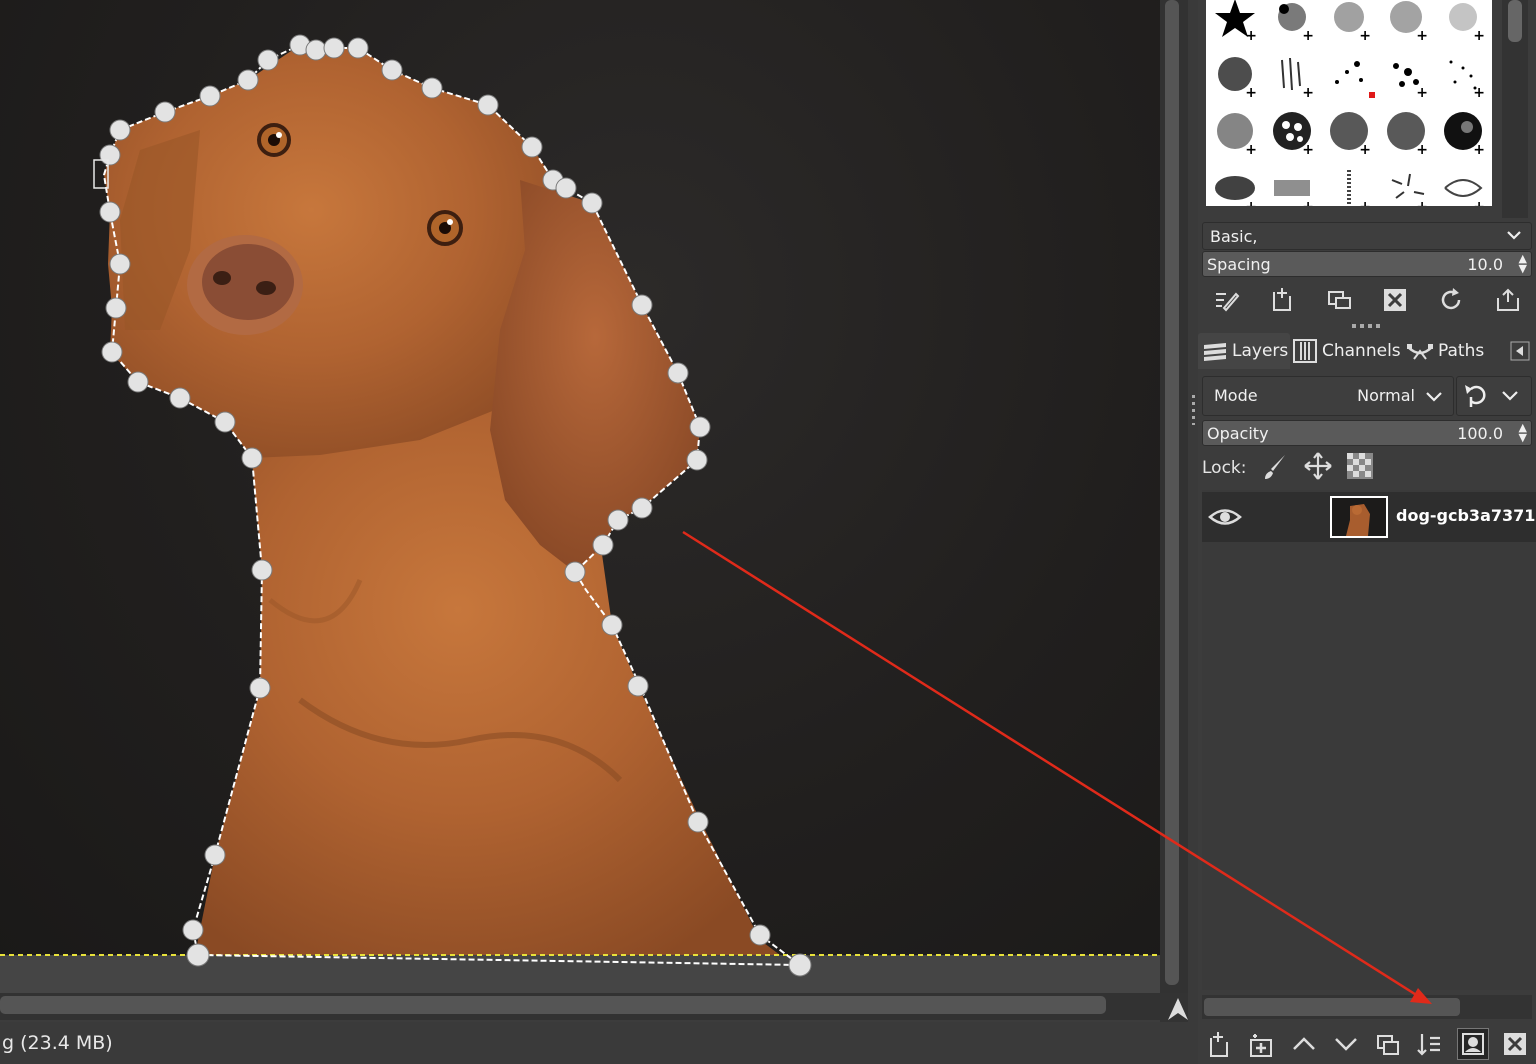 The width and height of the screenshot is (1536, 1064). I want to click on brush-scrollbar, so click(1515, 109).